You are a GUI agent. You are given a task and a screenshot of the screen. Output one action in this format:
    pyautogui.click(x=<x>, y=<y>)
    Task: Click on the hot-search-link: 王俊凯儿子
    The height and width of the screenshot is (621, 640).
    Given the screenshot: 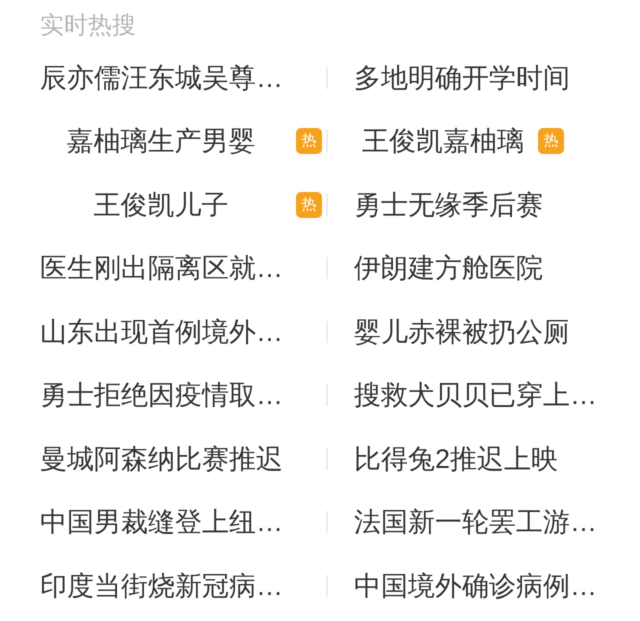 What is the action you would take?
    pyautogui.click(x=161, y=205)
    